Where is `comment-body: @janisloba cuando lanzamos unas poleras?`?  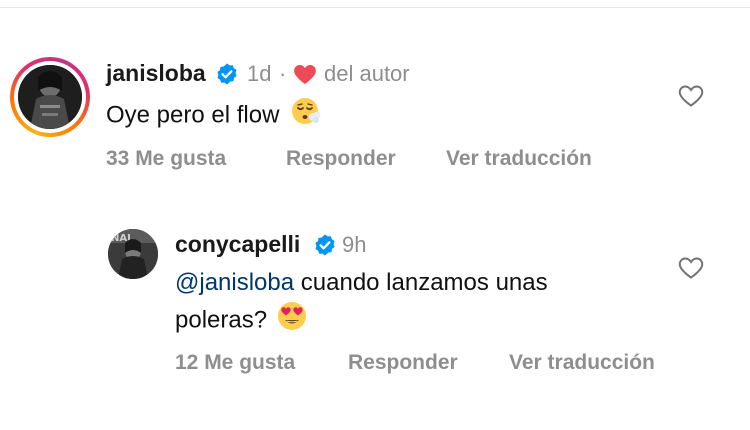 comment-body: @janisloba cuando lanzamos unas poleras? is located at coordinates (415, 304).